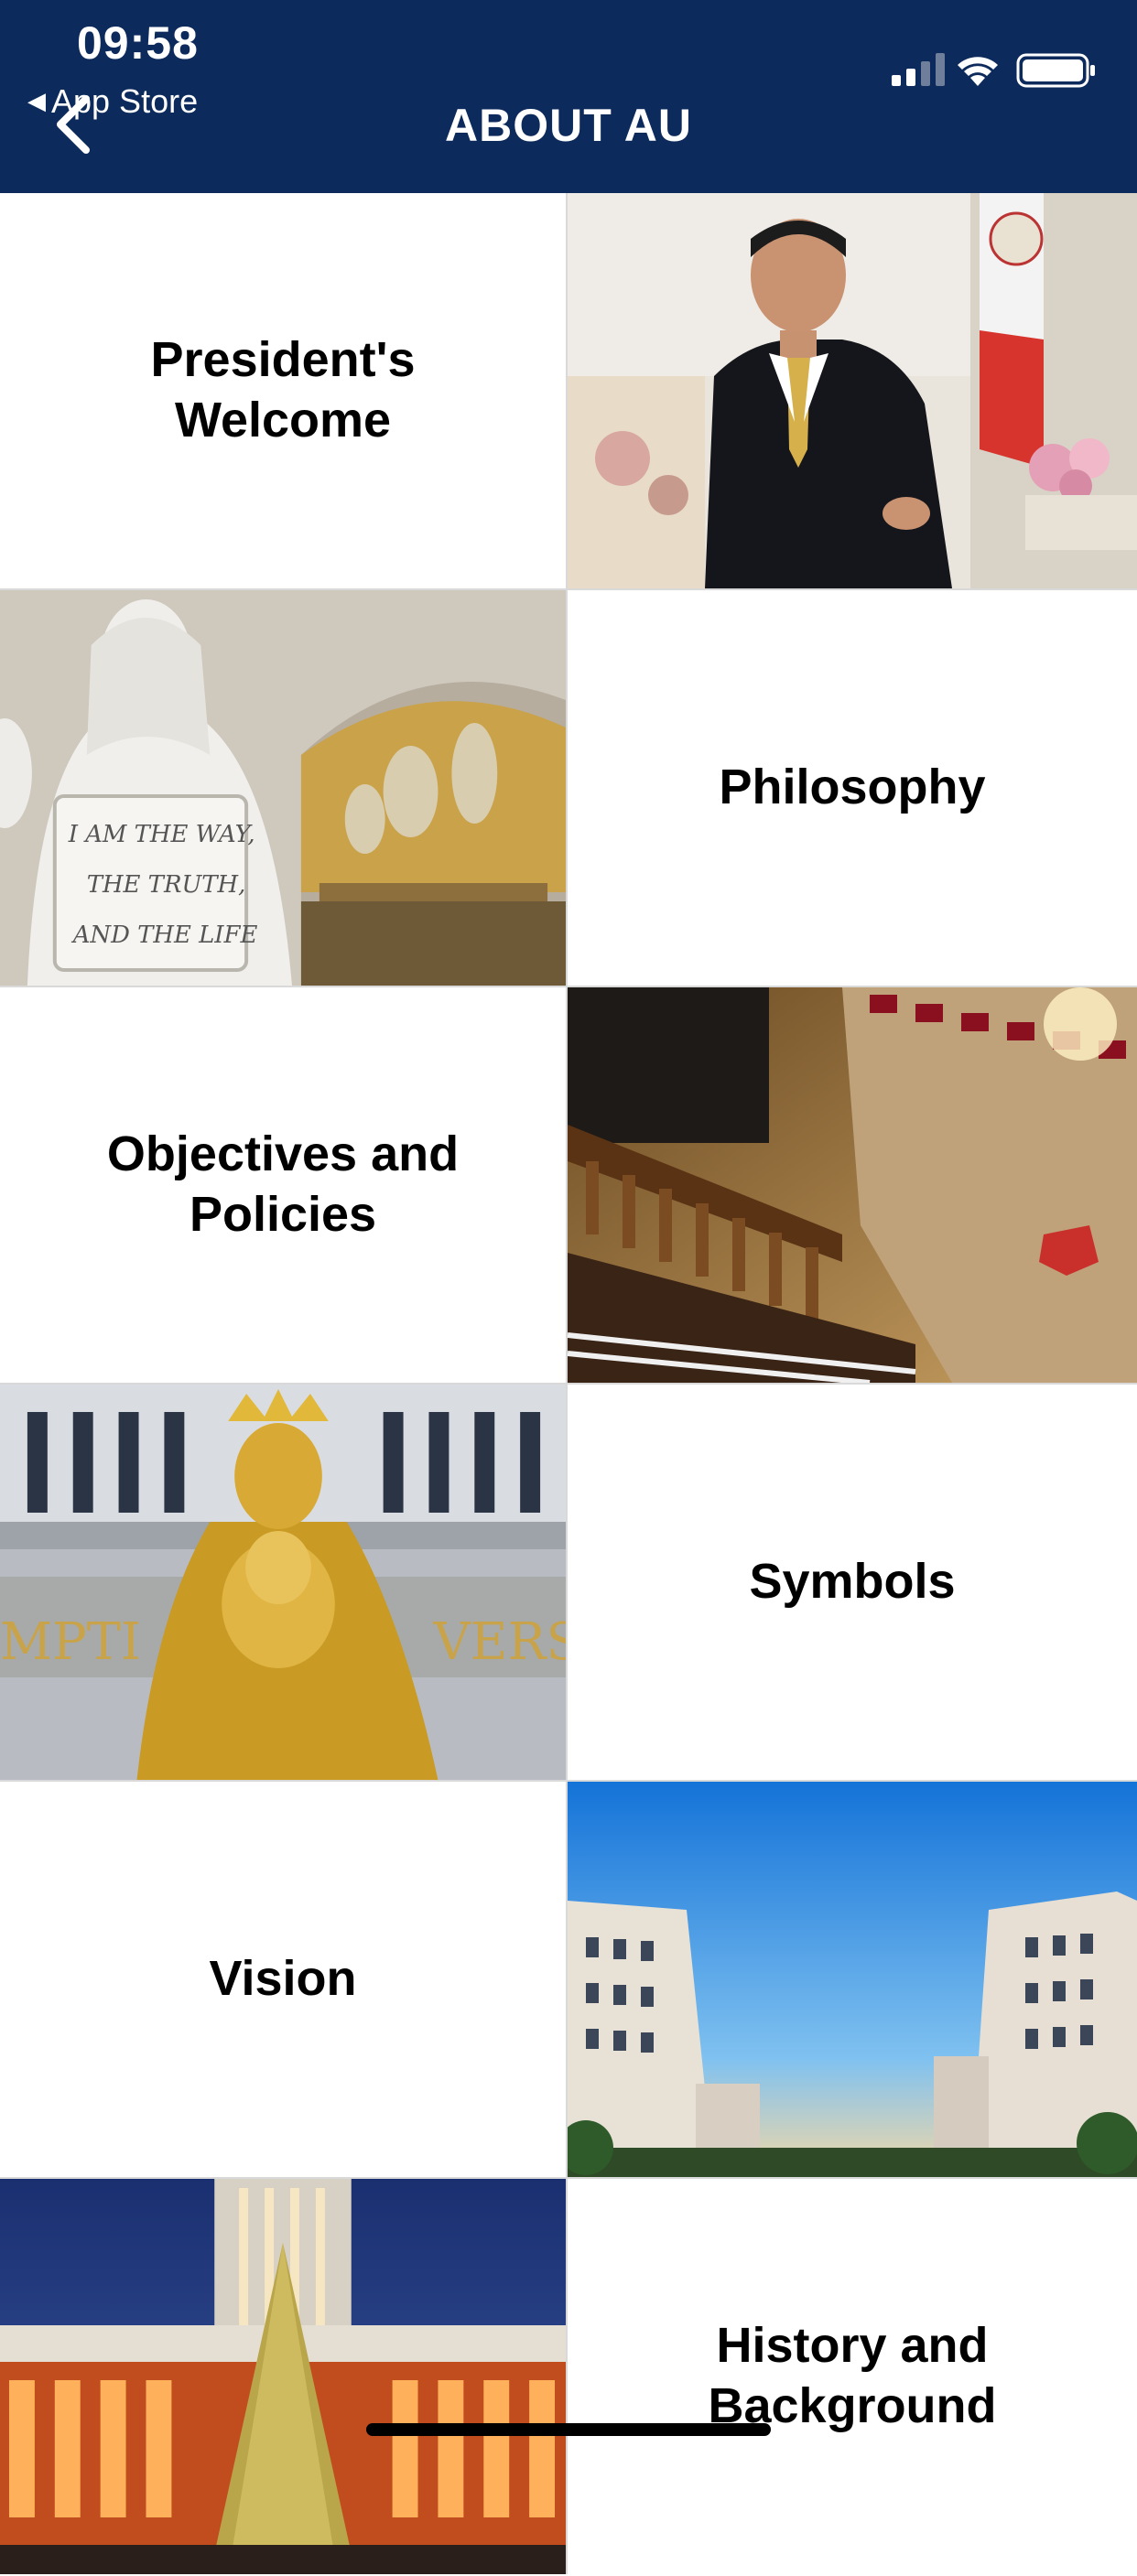 Image resolution: width=1137 pixels, height=2576 pixels. I want to click on statue-photo: I AM THE WAY, THE TRUTH, AND THE LIFE, so click(284, 788).